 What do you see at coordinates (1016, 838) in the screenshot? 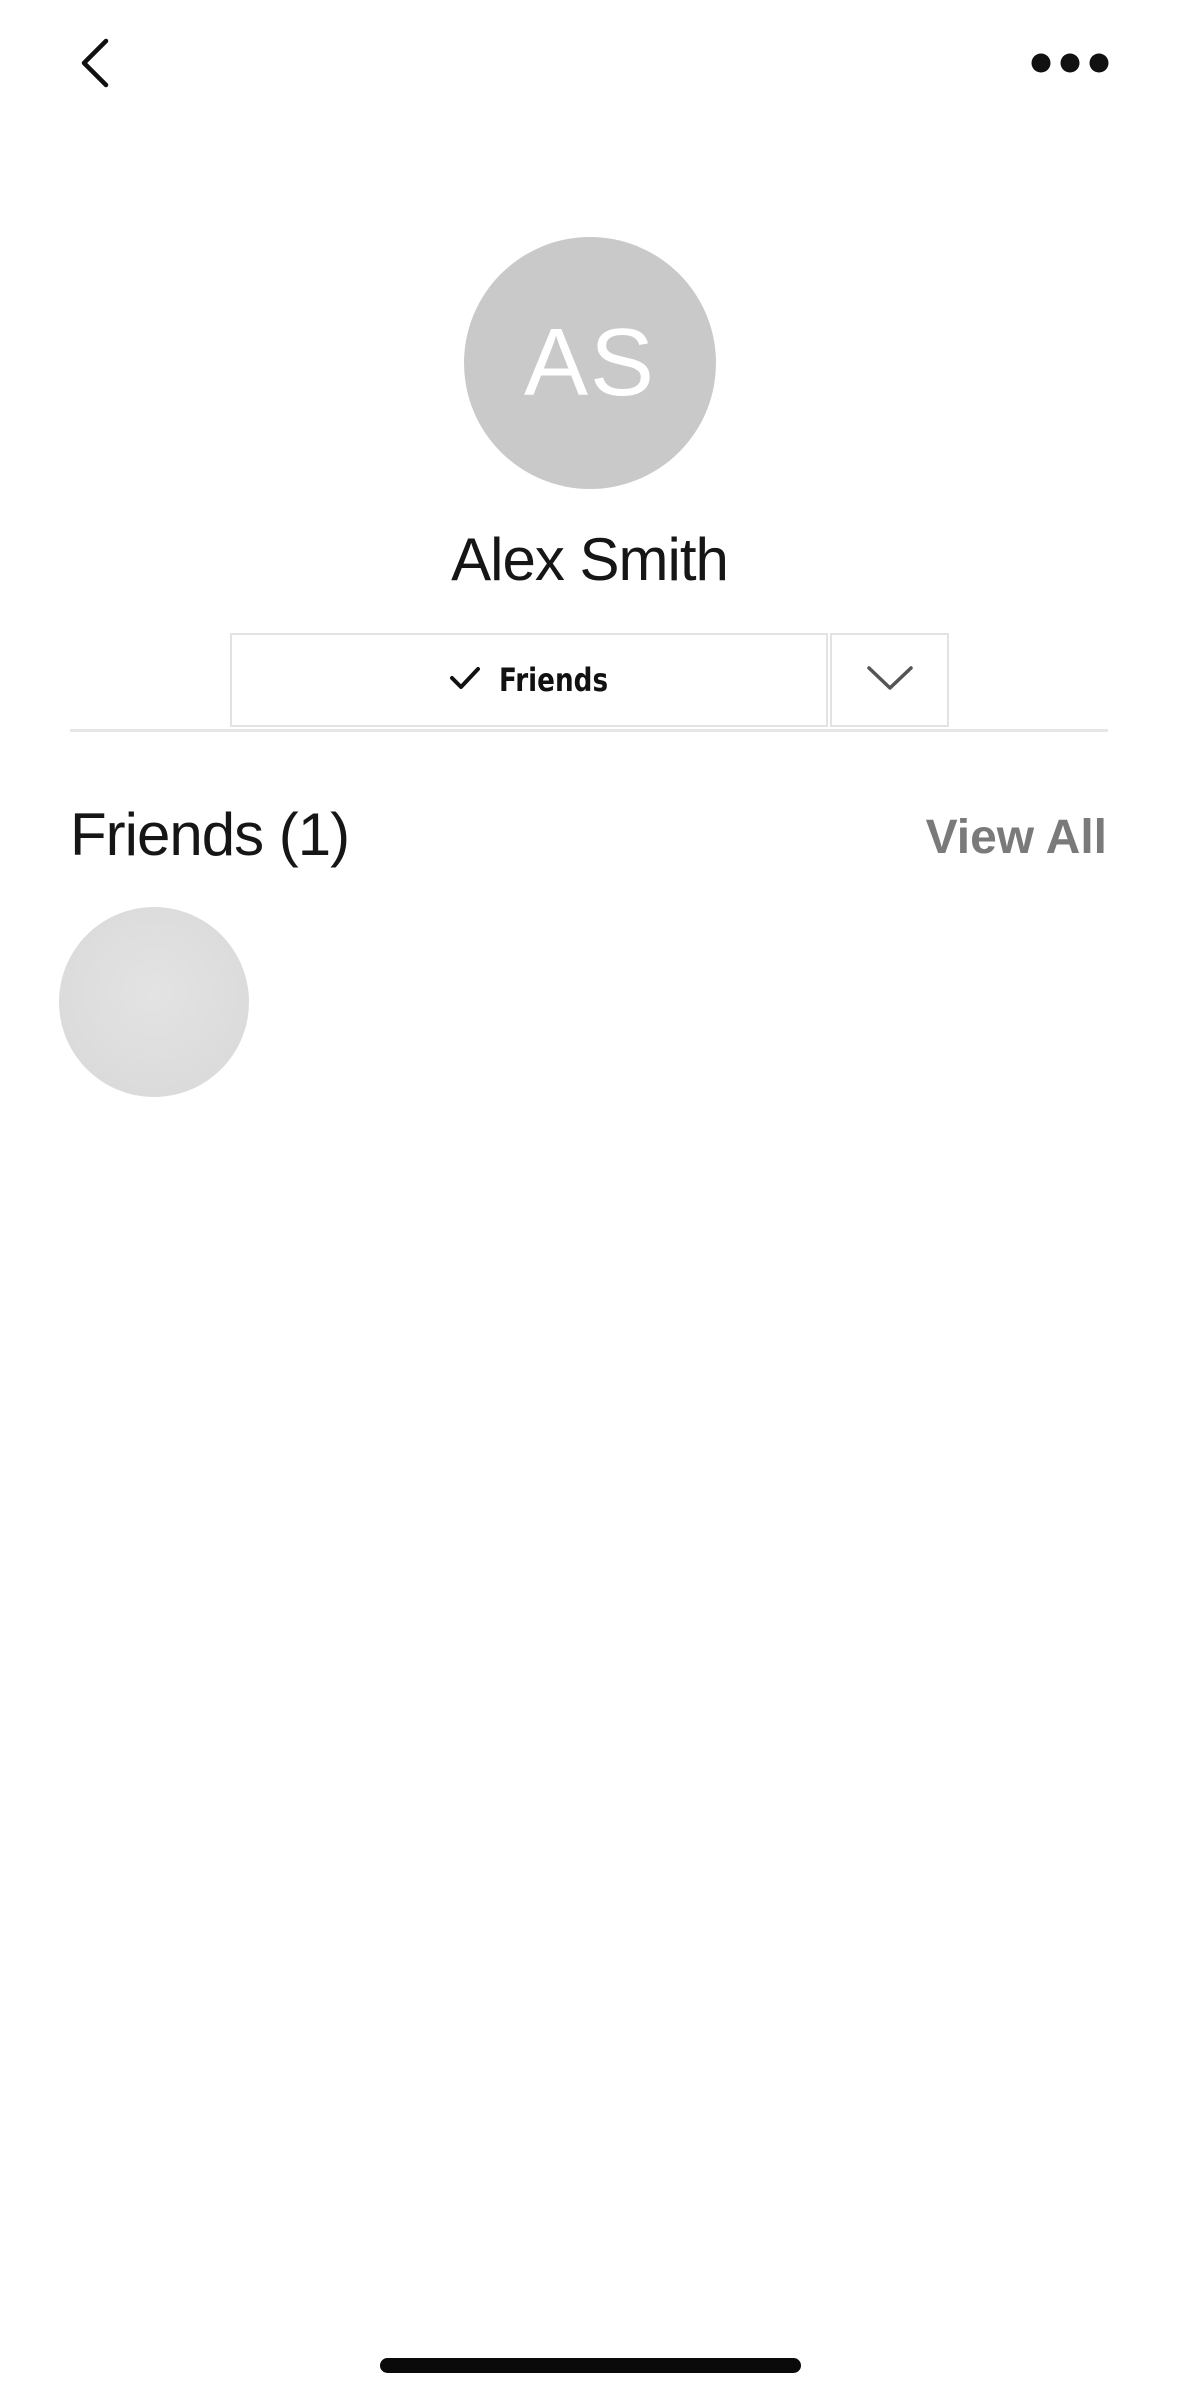
I see `view-all-link: View All` at bounding box center [1016, 838].